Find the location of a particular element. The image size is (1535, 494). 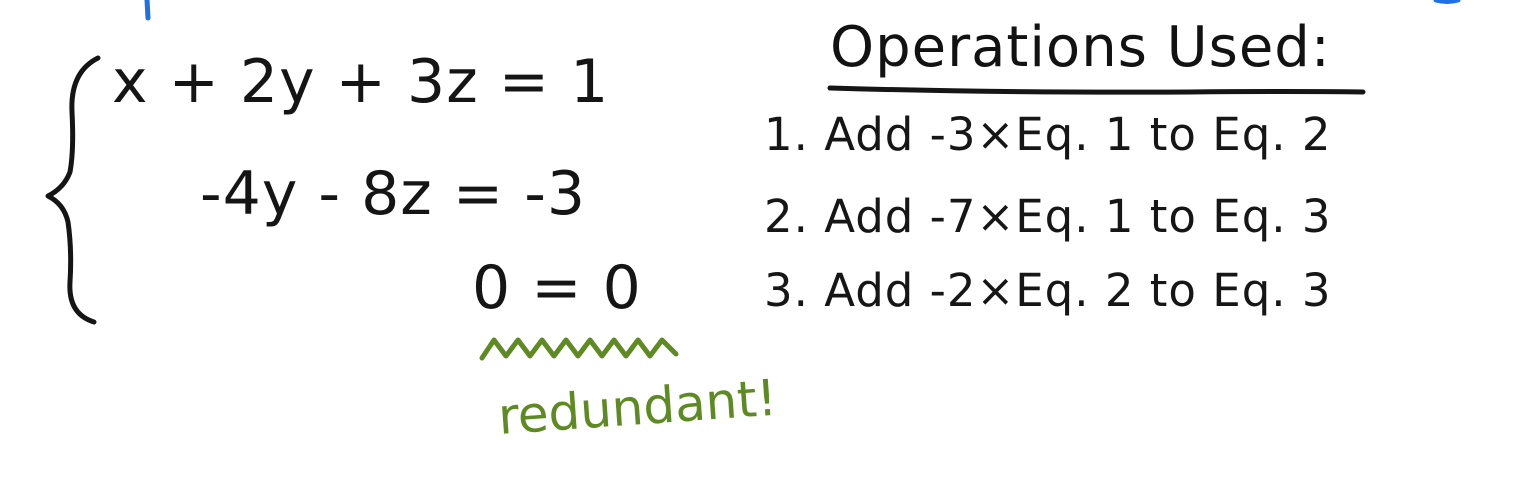

operations-heading: Operations Used: is located at coordinates (1080, 47).